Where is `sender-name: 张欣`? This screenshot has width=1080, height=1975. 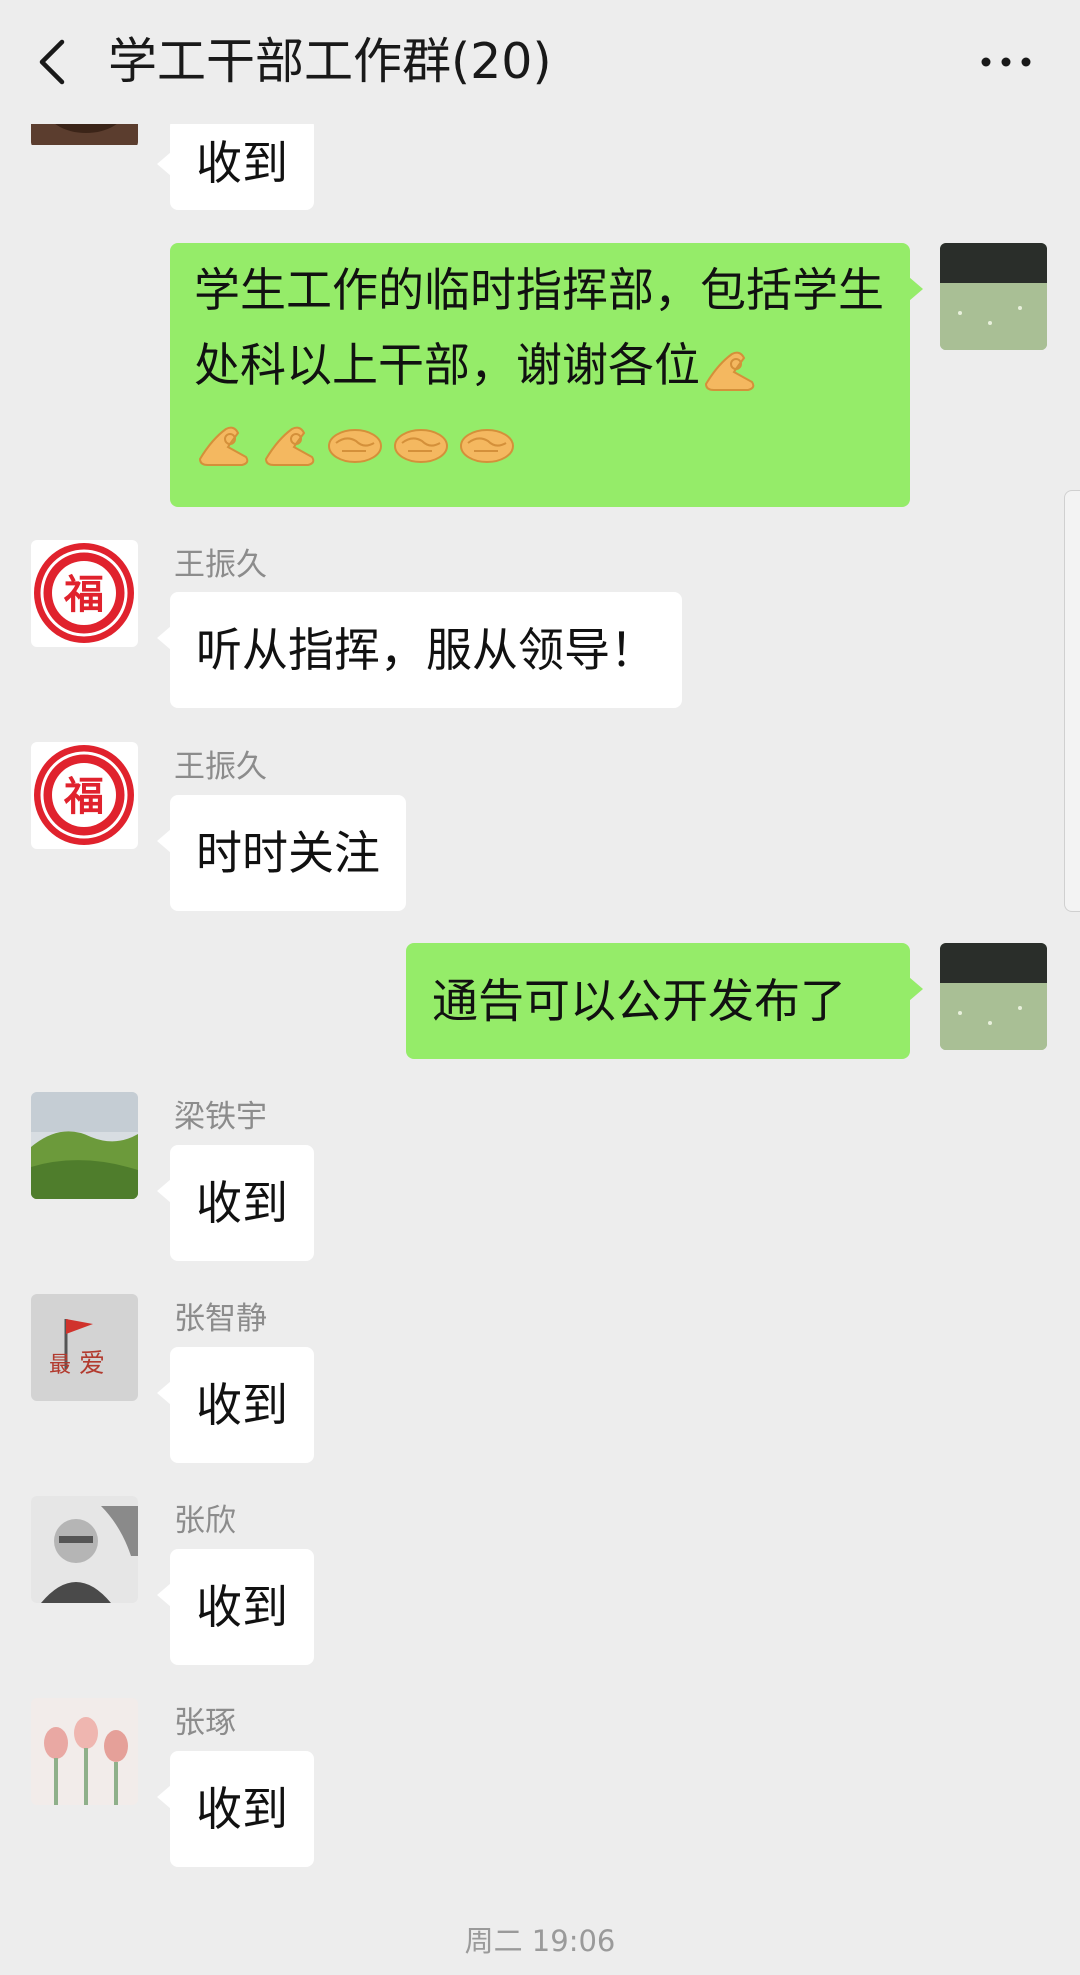 sender-name: 张欣 is located at coordinates (205, 1521).